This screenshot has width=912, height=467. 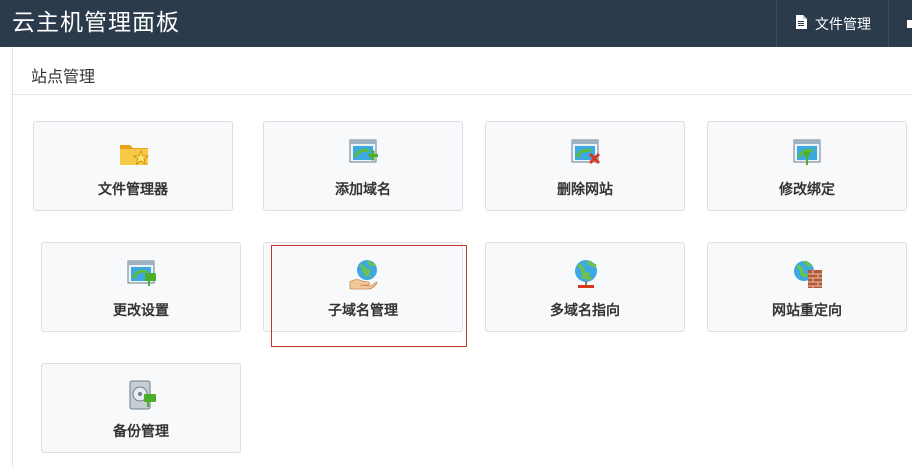 I want to click on tile-site-redirect: 网站重定向, so click(x=807, y=287).